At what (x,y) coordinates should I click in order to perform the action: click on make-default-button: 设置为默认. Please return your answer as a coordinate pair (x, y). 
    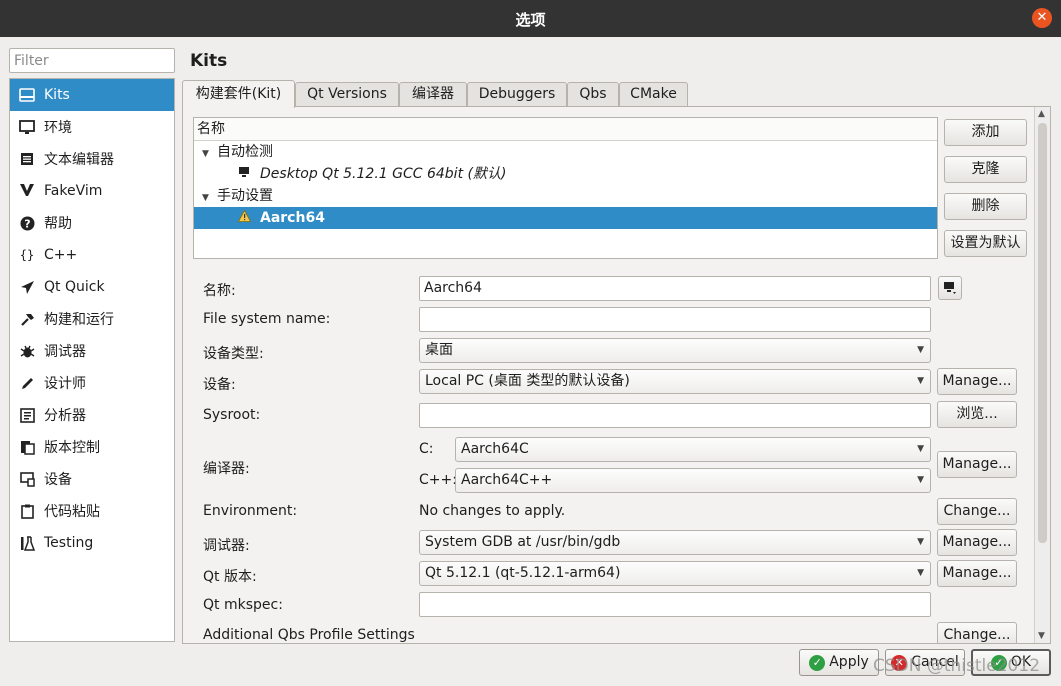
    Looking at the image, I should click on (985, 243).